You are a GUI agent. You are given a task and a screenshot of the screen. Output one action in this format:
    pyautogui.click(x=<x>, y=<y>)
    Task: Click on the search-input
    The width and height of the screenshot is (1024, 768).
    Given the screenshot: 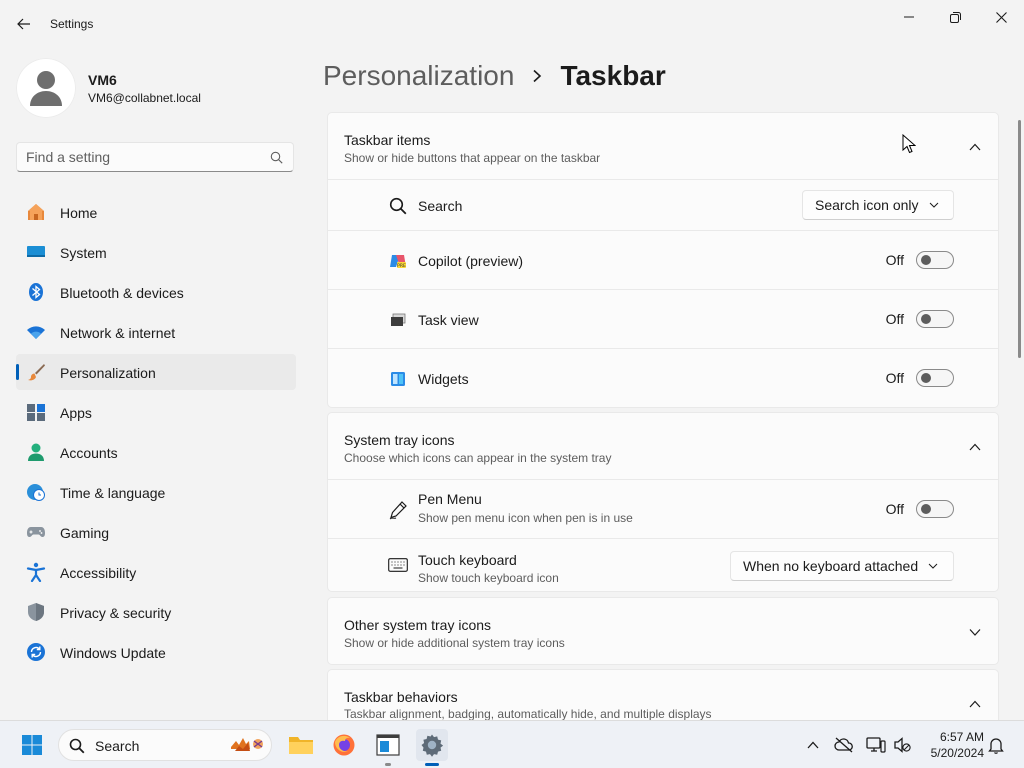 What is the action you would take?
    pyautogui.click(x=146, y=157)
    